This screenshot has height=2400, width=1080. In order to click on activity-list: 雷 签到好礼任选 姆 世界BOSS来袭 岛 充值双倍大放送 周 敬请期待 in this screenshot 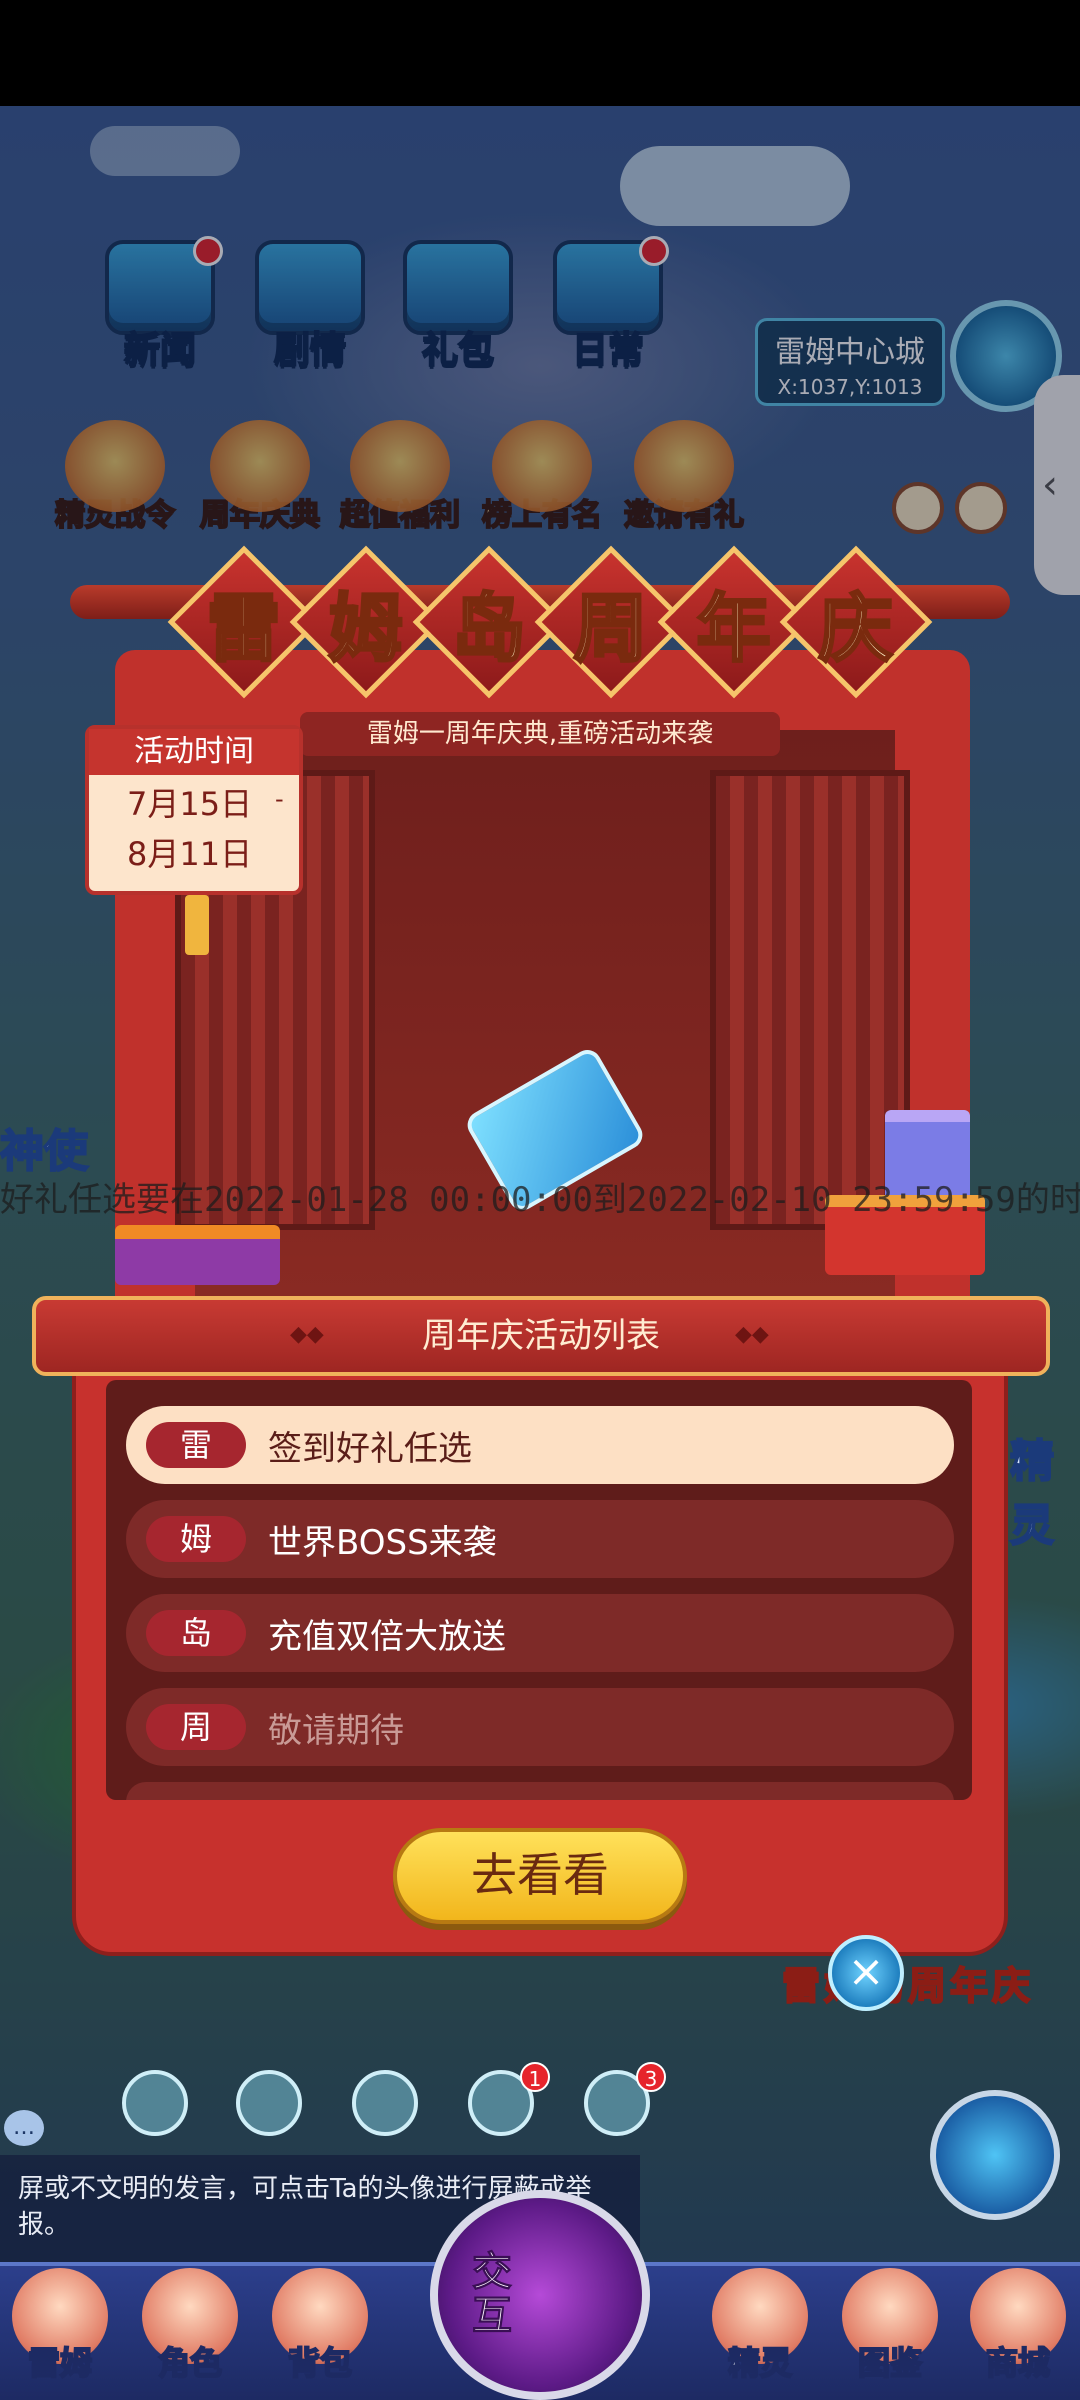, I will do `click(539, 1590)`.